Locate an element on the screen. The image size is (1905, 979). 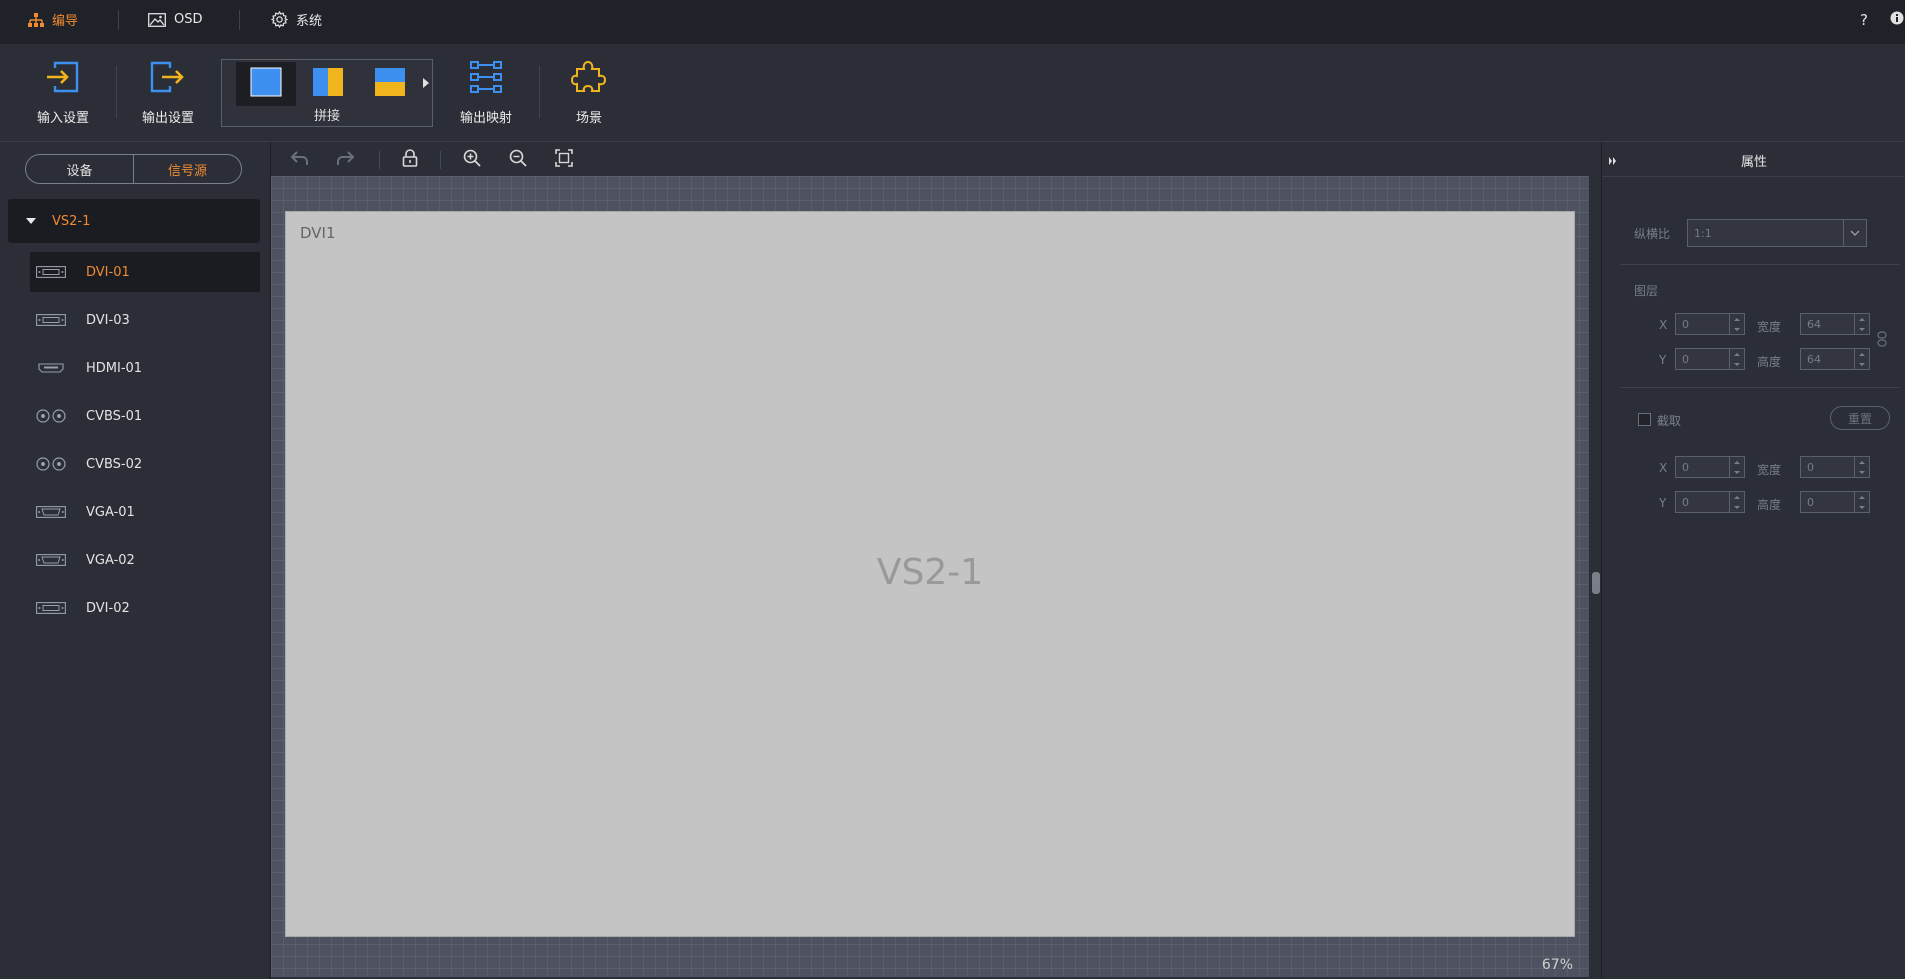
crop-y-label: Y is located at coordinates (1663, 503).